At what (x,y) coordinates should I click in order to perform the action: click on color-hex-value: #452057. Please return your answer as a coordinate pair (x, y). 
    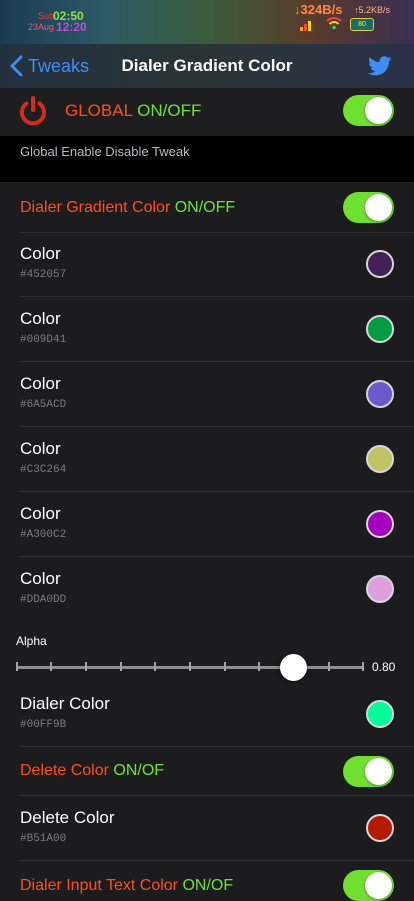
    Looking at the image, I should click on (43, 275).